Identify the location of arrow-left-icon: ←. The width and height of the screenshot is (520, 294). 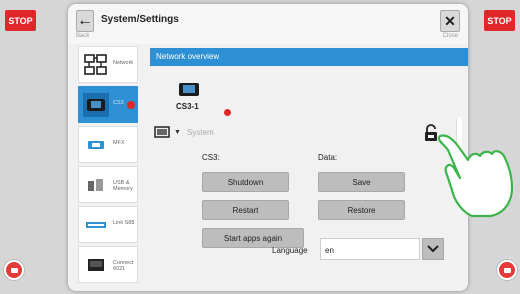
(85, 20).